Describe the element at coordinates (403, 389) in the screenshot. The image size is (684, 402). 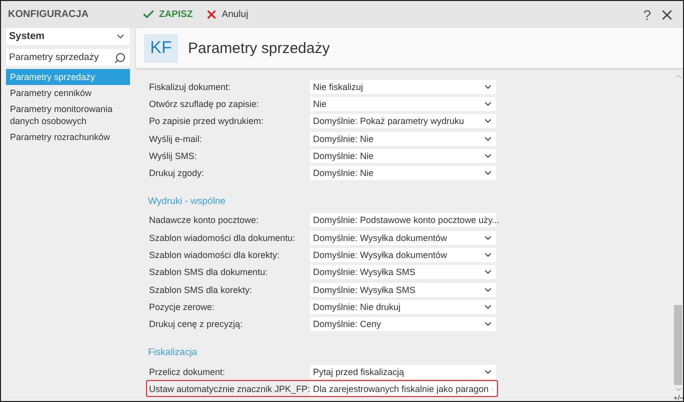
I see `select-field: Dla zarejestrowanych fiskalnie jako paragon` at that location.